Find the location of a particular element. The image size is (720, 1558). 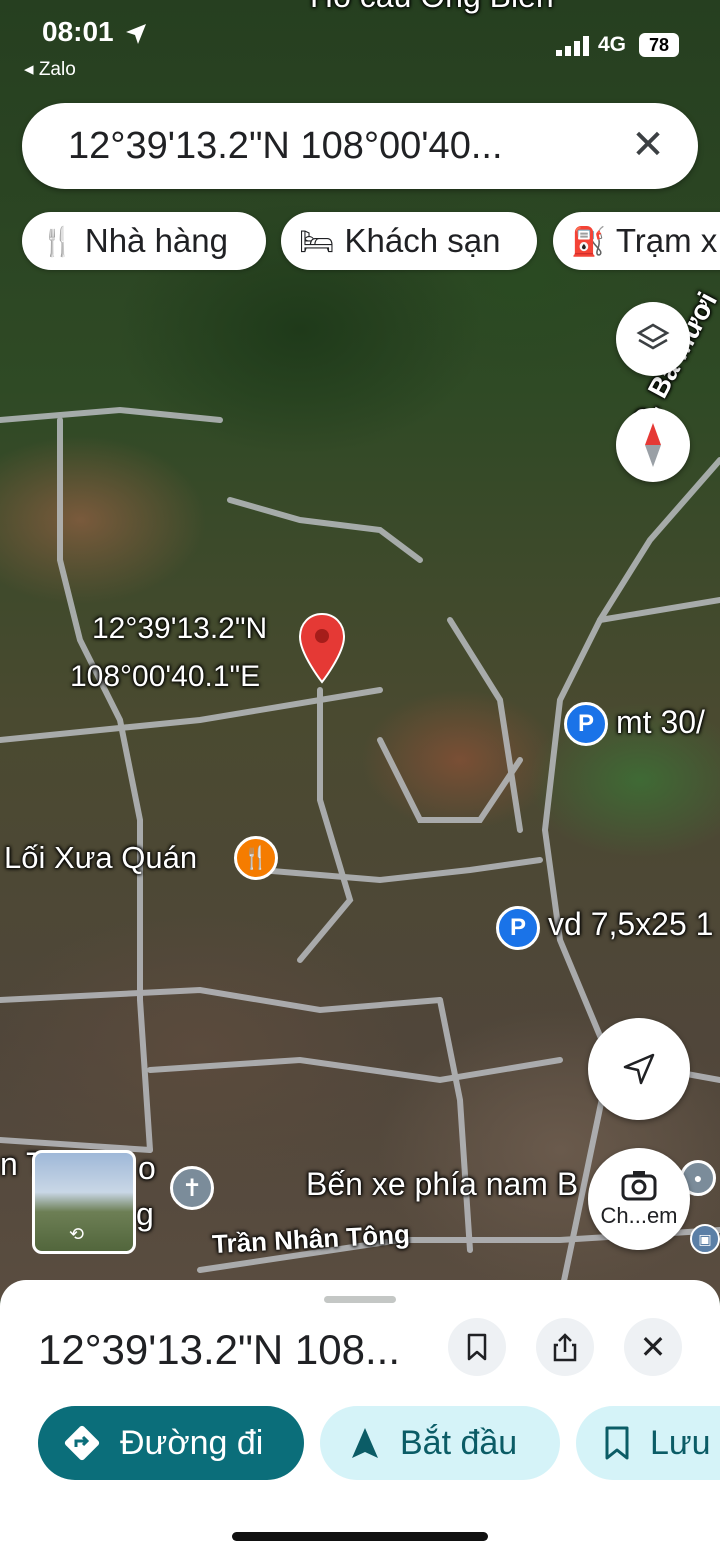

layers-button is located at coordinates (653, 339).